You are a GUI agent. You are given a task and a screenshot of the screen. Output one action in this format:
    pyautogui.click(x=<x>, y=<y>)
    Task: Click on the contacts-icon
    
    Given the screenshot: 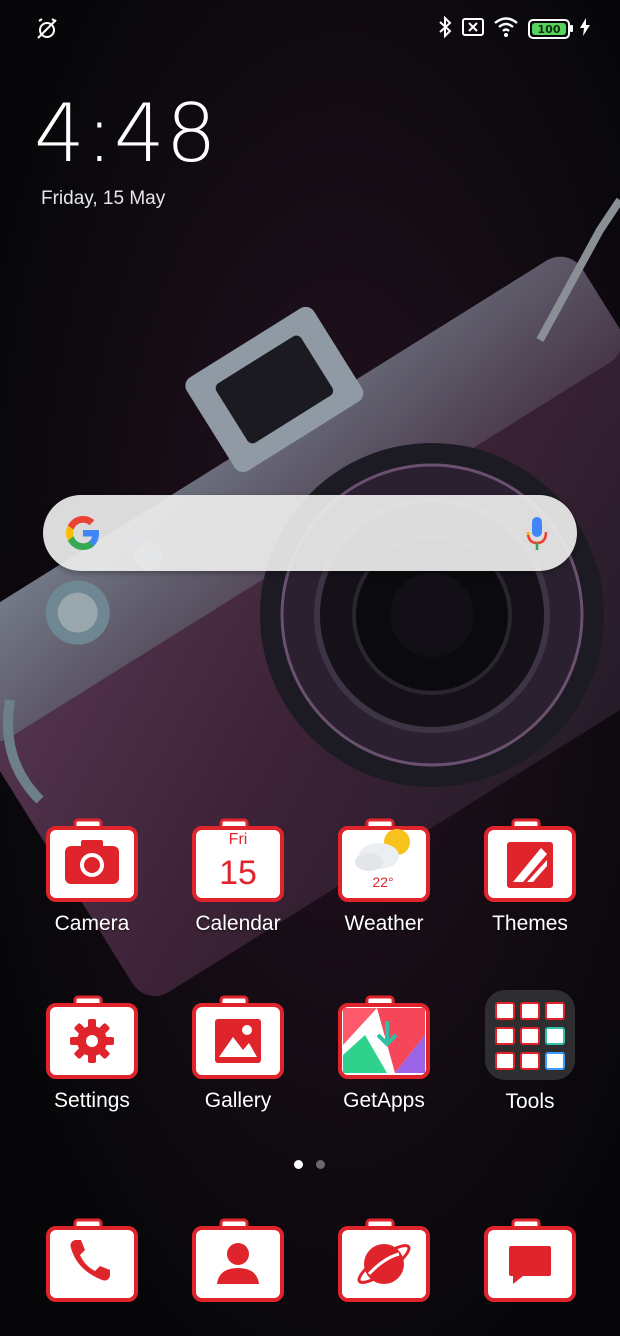 What is the action you would take?
    pyautogui.click(x=238, y=1261)
    